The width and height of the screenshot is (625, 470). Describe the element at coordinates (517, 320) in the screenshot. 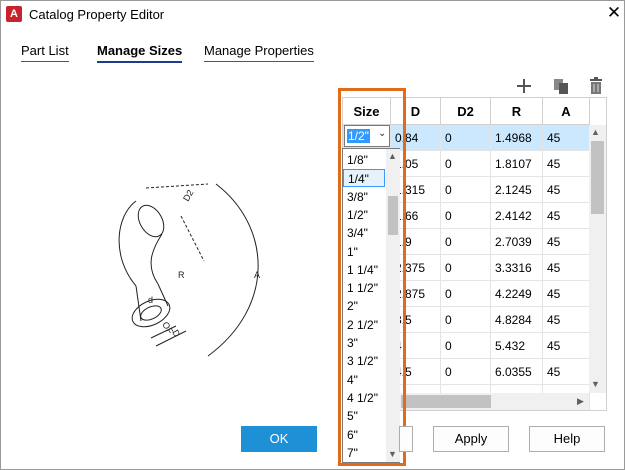

I see `cell-r: 4.8284` at that location.